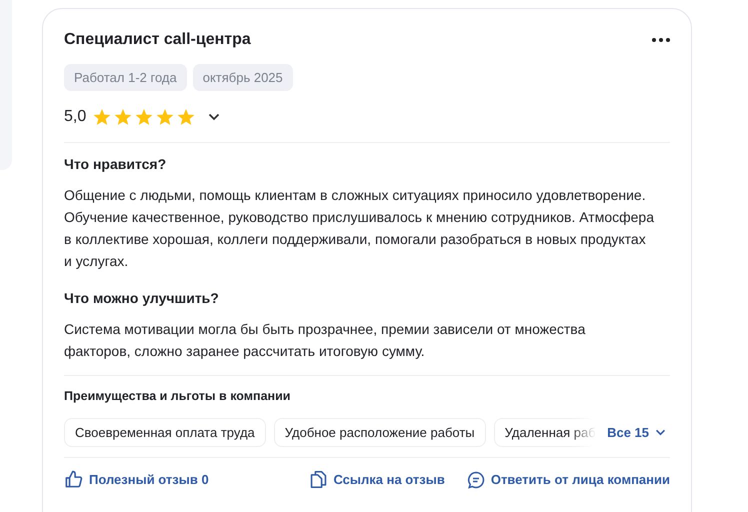 The height and width of the screenshot is (512, 748). I want to click on review-text: Система мотивации могла бы быть прозрачнее, премии зависели от множества факторов, сложно заранее рассчитать итоговую сумму., so click(325, 340).